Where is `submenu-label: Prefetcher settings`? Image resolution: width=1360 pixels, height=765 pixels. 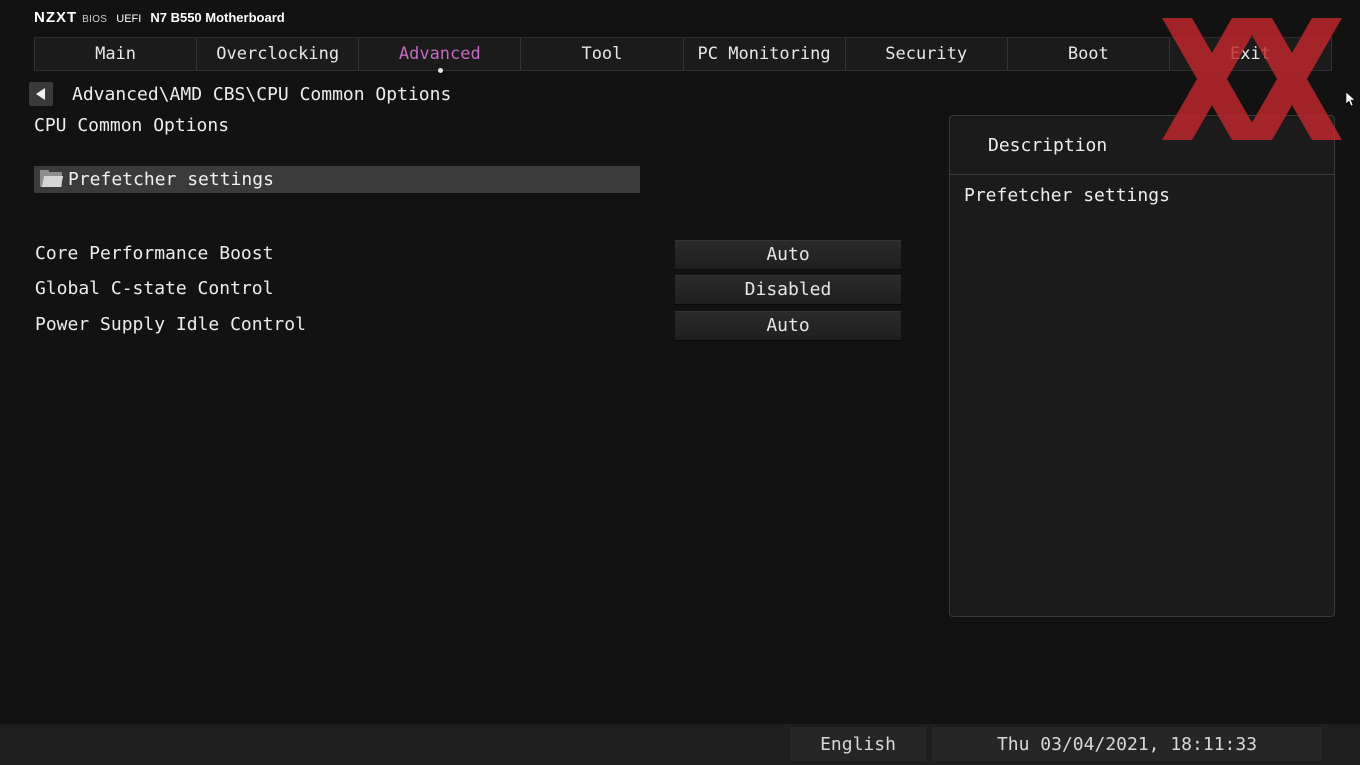 submenu-label: Prefetcher settings is located at coordinates (171, 179).